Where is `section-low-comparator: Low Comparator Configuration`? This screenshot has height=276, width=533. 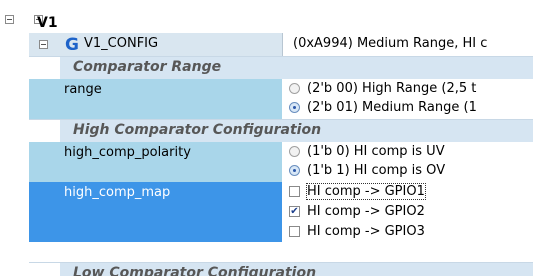 section-low-comparator: Low Comparator Configuration is located at coordinates (281, 269).